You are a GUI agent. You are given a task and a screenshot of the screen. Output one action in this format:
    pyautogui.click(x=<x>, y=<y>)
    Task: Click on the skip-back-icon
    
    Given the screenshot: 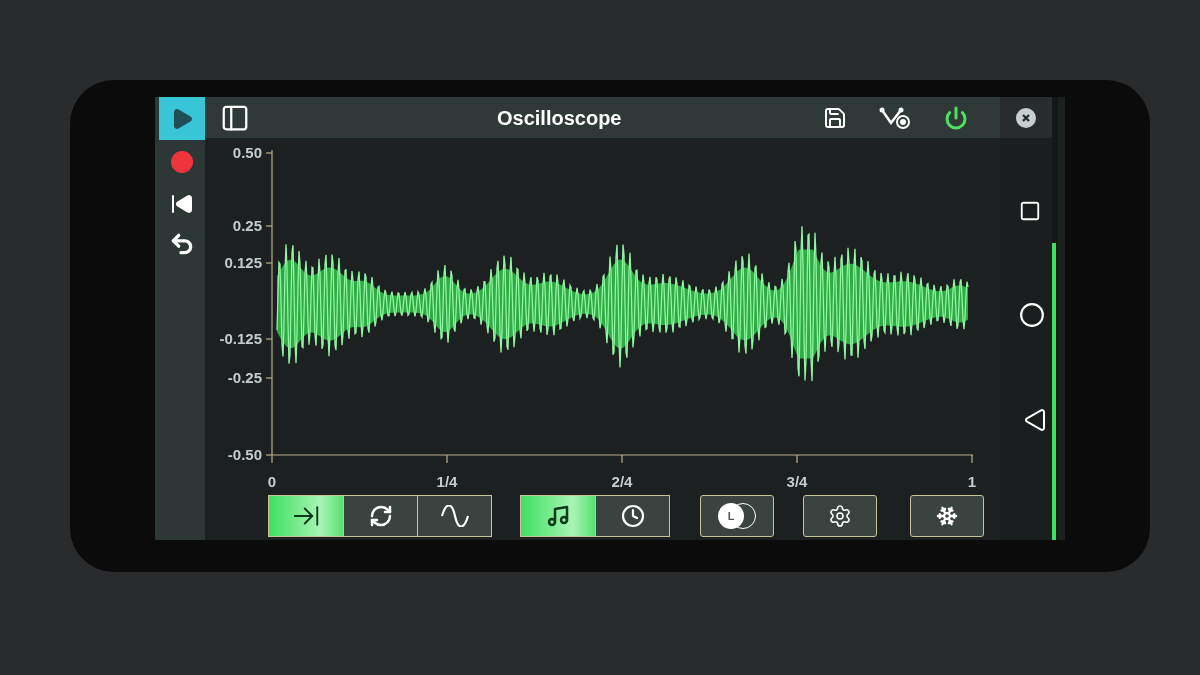 What is the action you would take?
    pyautogui.click(x=182, y=204)
    